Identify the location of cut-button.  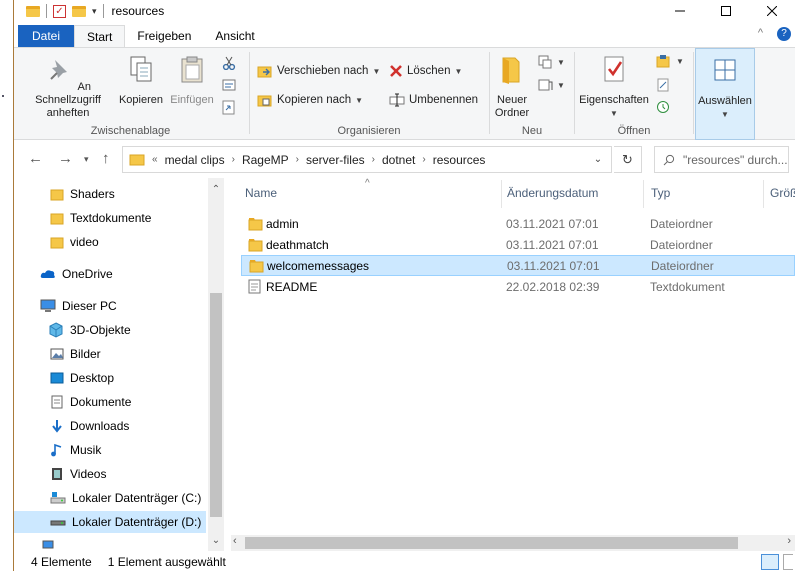
(229, 63).